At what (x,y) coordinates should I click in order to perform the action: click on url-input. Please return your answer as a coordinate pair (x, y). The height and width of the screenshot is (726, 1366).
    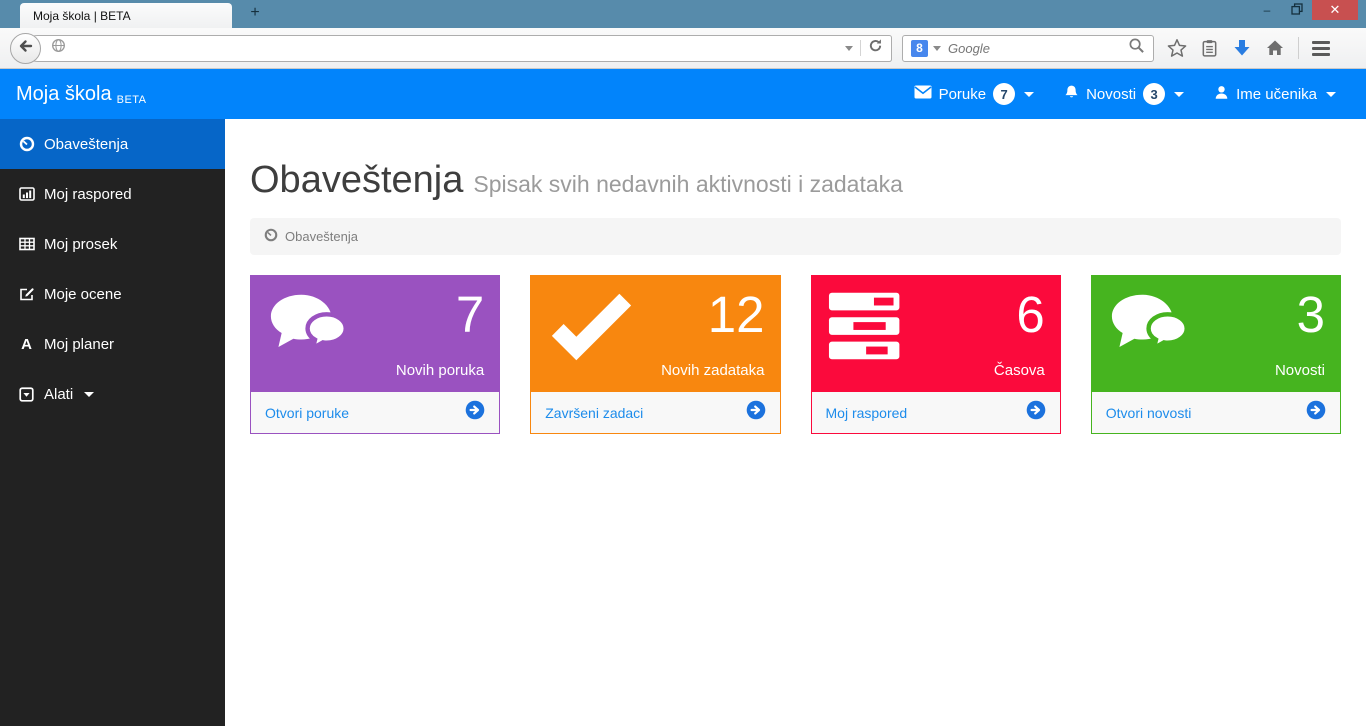
    Looking at the image, I should click on (458, 48).